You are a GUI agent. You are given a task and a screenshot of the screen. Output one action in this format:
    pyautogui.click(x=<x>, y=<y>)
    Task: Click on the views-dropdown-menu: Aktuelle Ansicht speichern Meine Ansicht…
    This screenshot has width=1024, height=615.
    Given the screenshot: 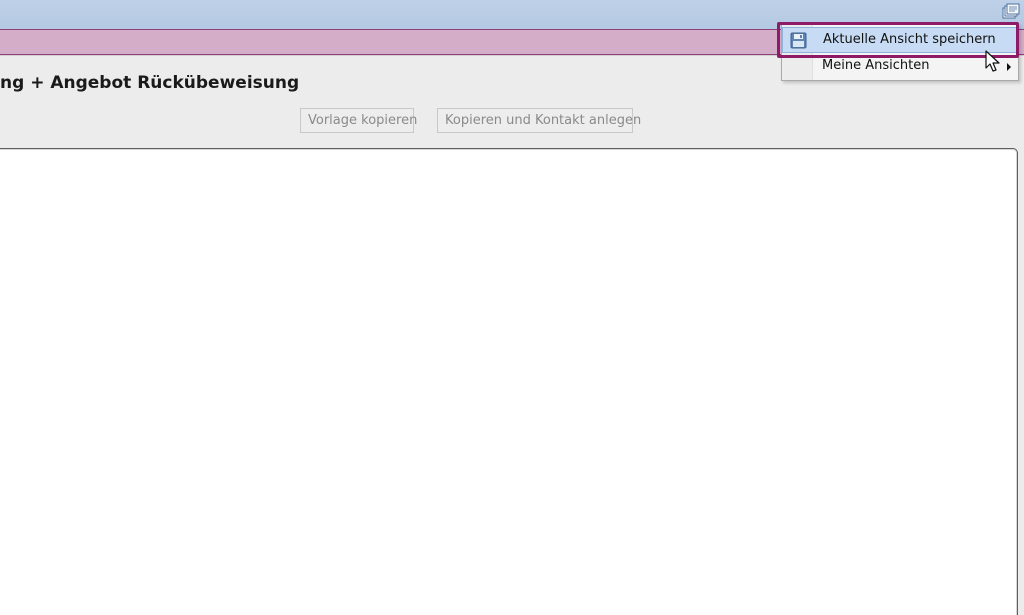 What is the action you would take?
    pyautogui.click(x=900, y=52)
    